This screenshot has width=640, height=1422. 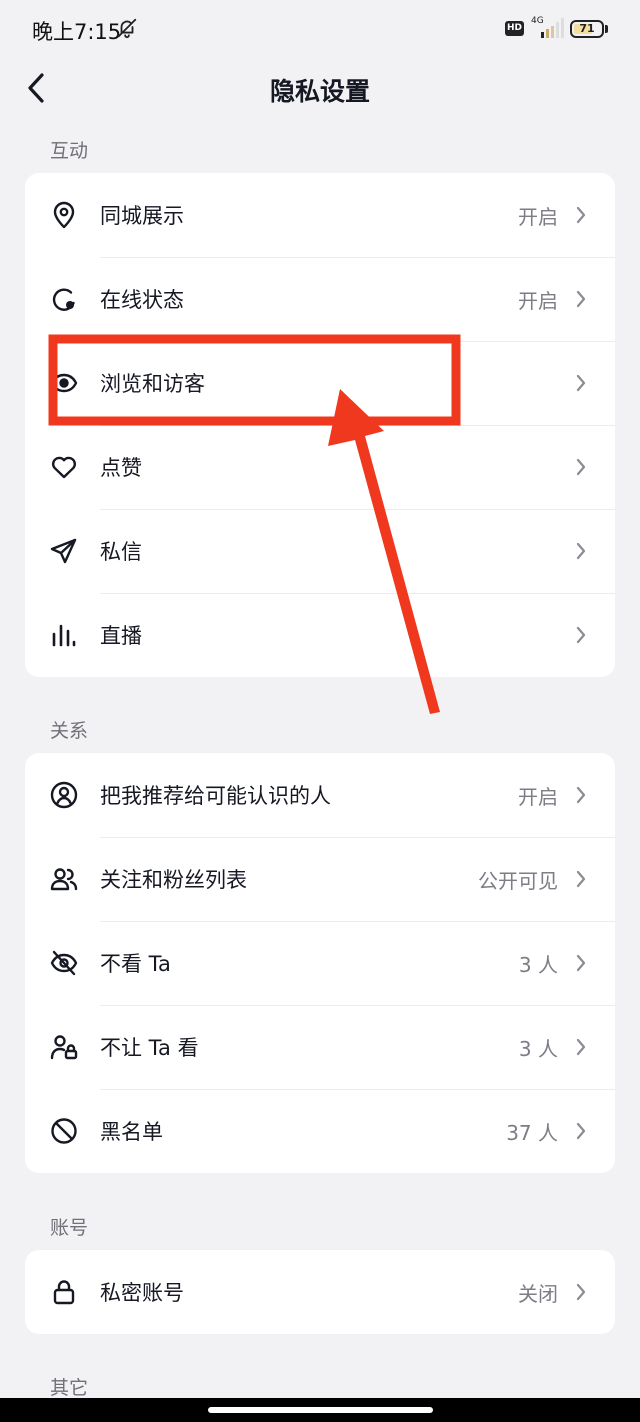 What do you see at coordinates (121, 552) in the screenshot?
I see `row-label: 私信` at bounding box center [121, 552].